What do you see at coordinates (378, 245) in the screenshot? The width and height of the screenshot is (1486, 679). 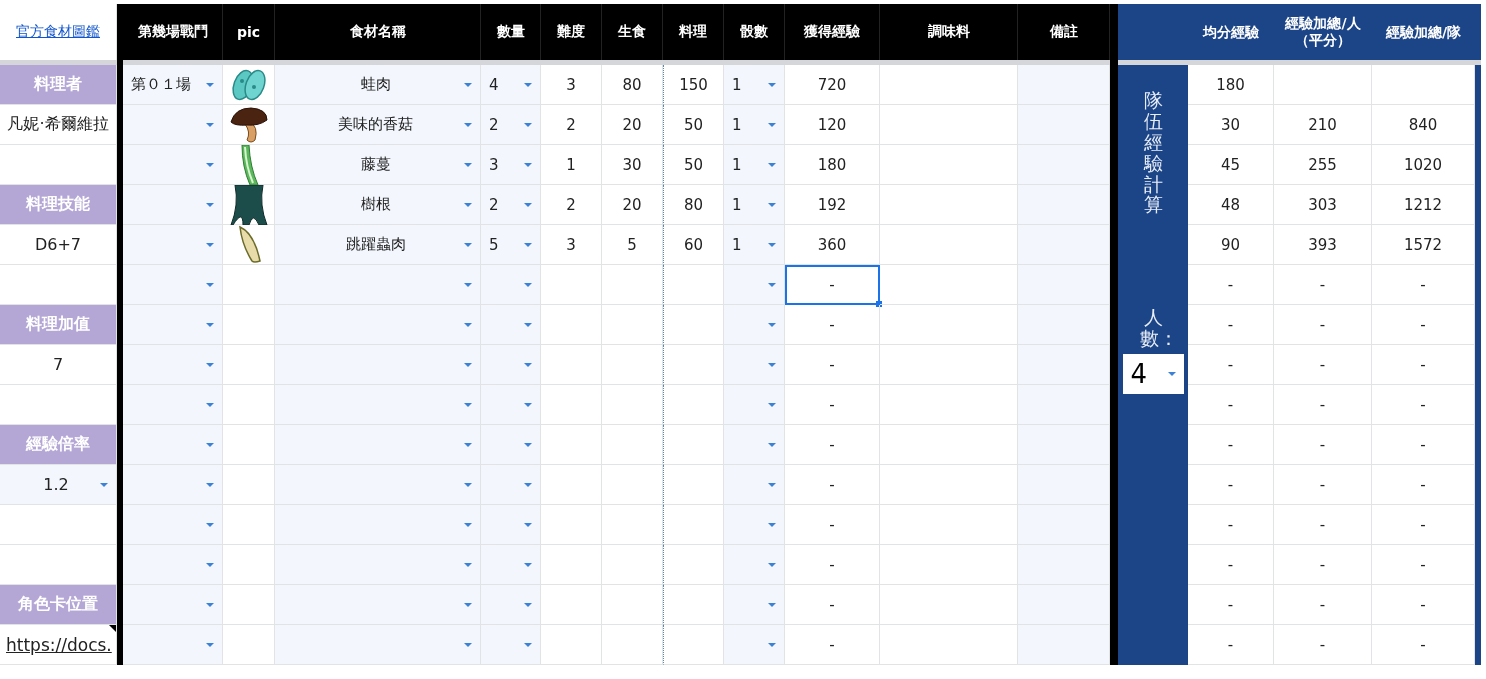 I see `dropdown-cell: 跳躍蟲肉` at bounding box center [378, 245].